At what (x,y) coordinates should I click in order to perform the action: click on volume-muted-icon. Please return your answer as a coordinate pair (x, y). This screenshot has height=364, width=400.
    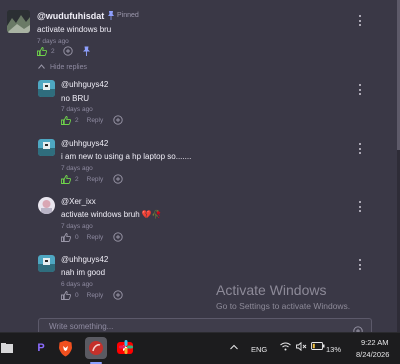
    Looking at the image, I should click on (301, 347).